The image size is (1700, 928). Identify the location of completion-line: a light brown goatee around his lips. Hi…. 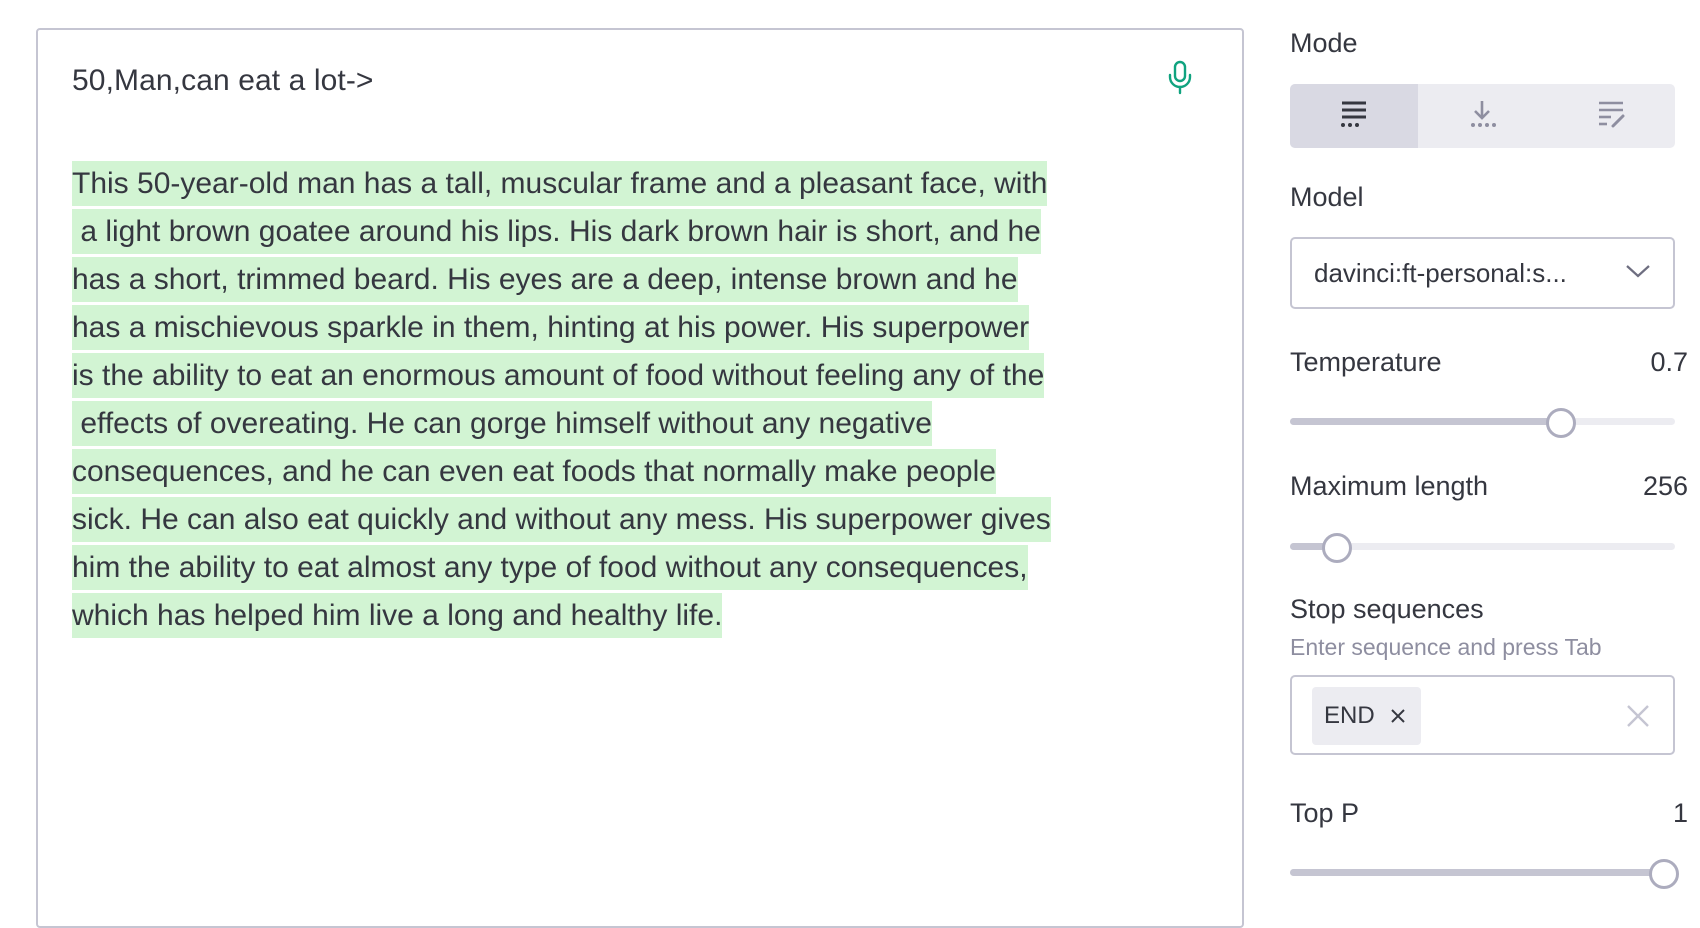
(556, 231).